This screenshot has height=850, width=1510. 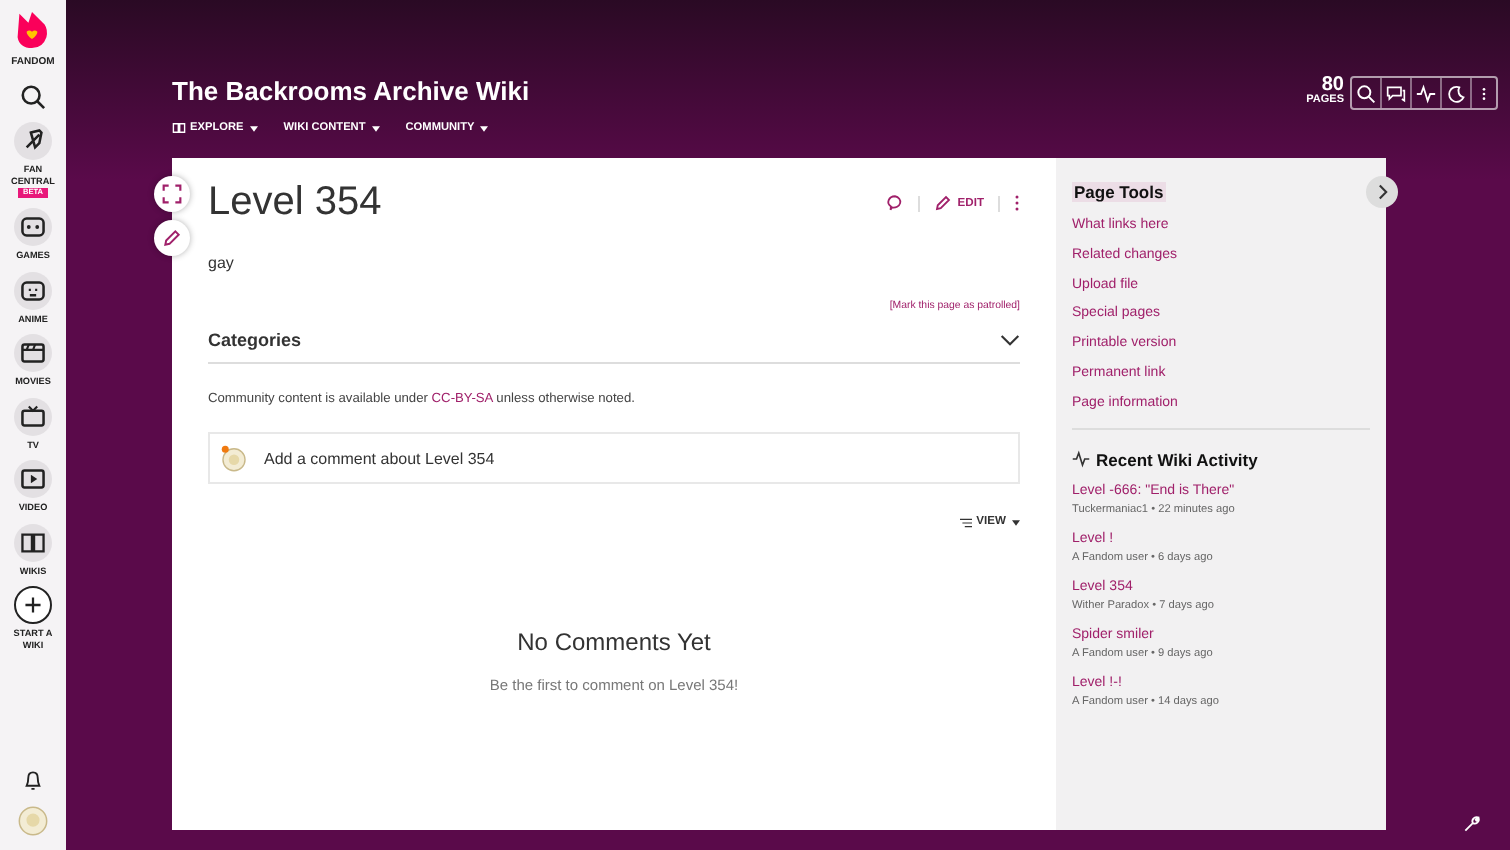 I want to click on moon-icon, so click(x=1456, y=93).